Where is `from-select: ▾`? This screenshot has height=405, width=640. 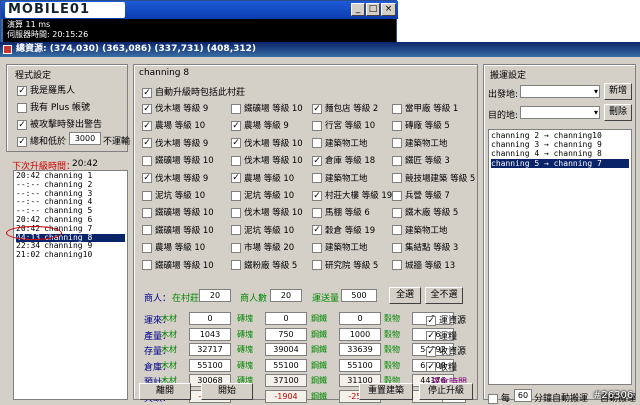
from-select: ▾ is located at coordinates (560, 91).